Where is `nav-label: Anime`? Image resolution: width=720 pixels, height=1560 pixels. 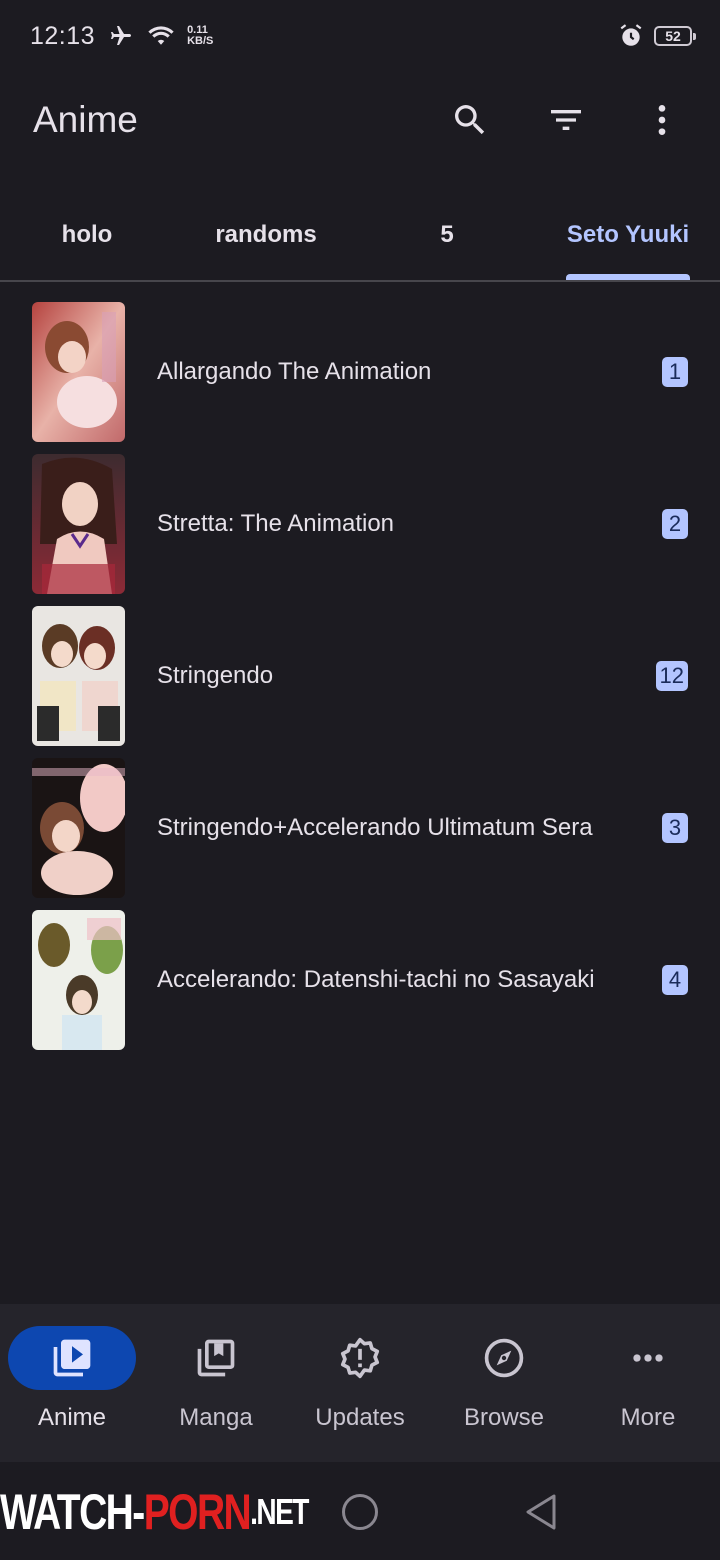
nav-label: Anime is located at coordinates (72, 1417).